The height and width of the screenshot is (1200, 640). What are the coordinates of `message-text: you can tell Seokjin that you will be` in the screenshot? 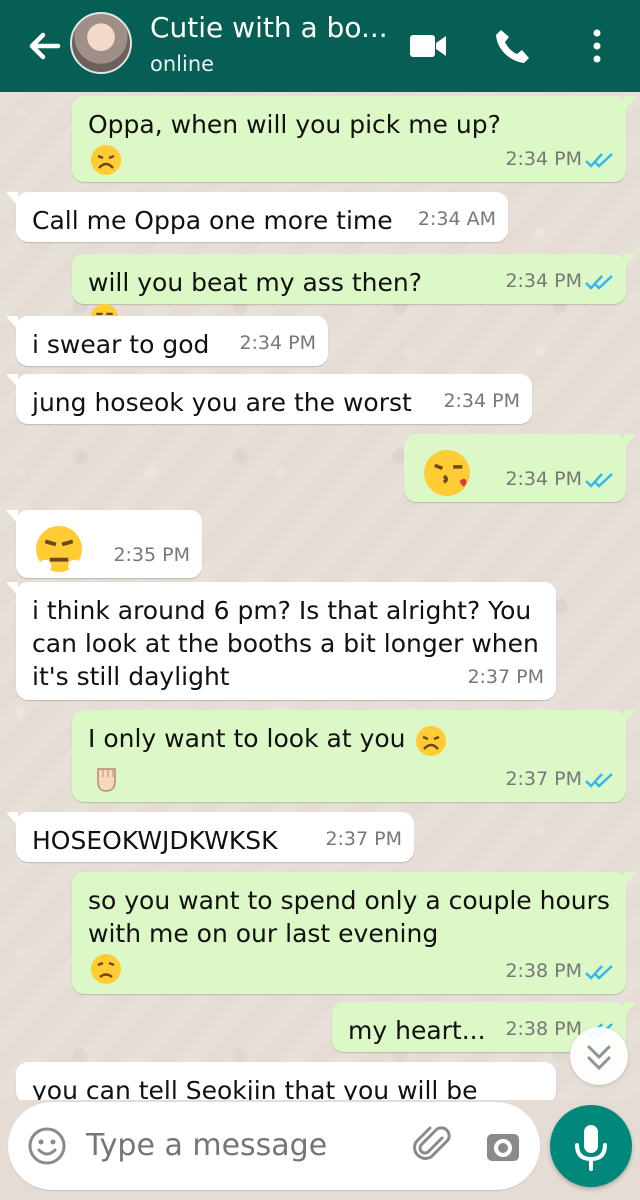 It's located at (255, 1088).